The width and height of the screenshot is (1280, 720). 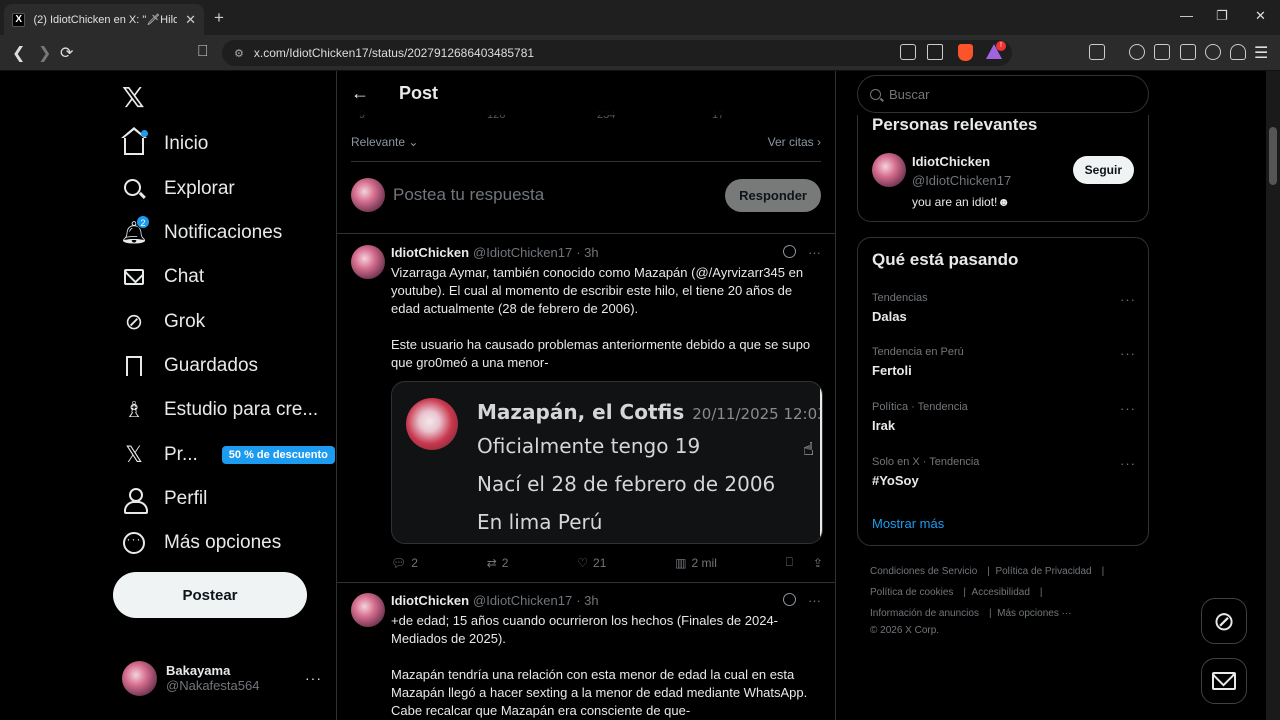 What do you see at coordinates (773, 195) in the screenshot?
I see `reply-button: Responder` at bounding box center [773, 195].